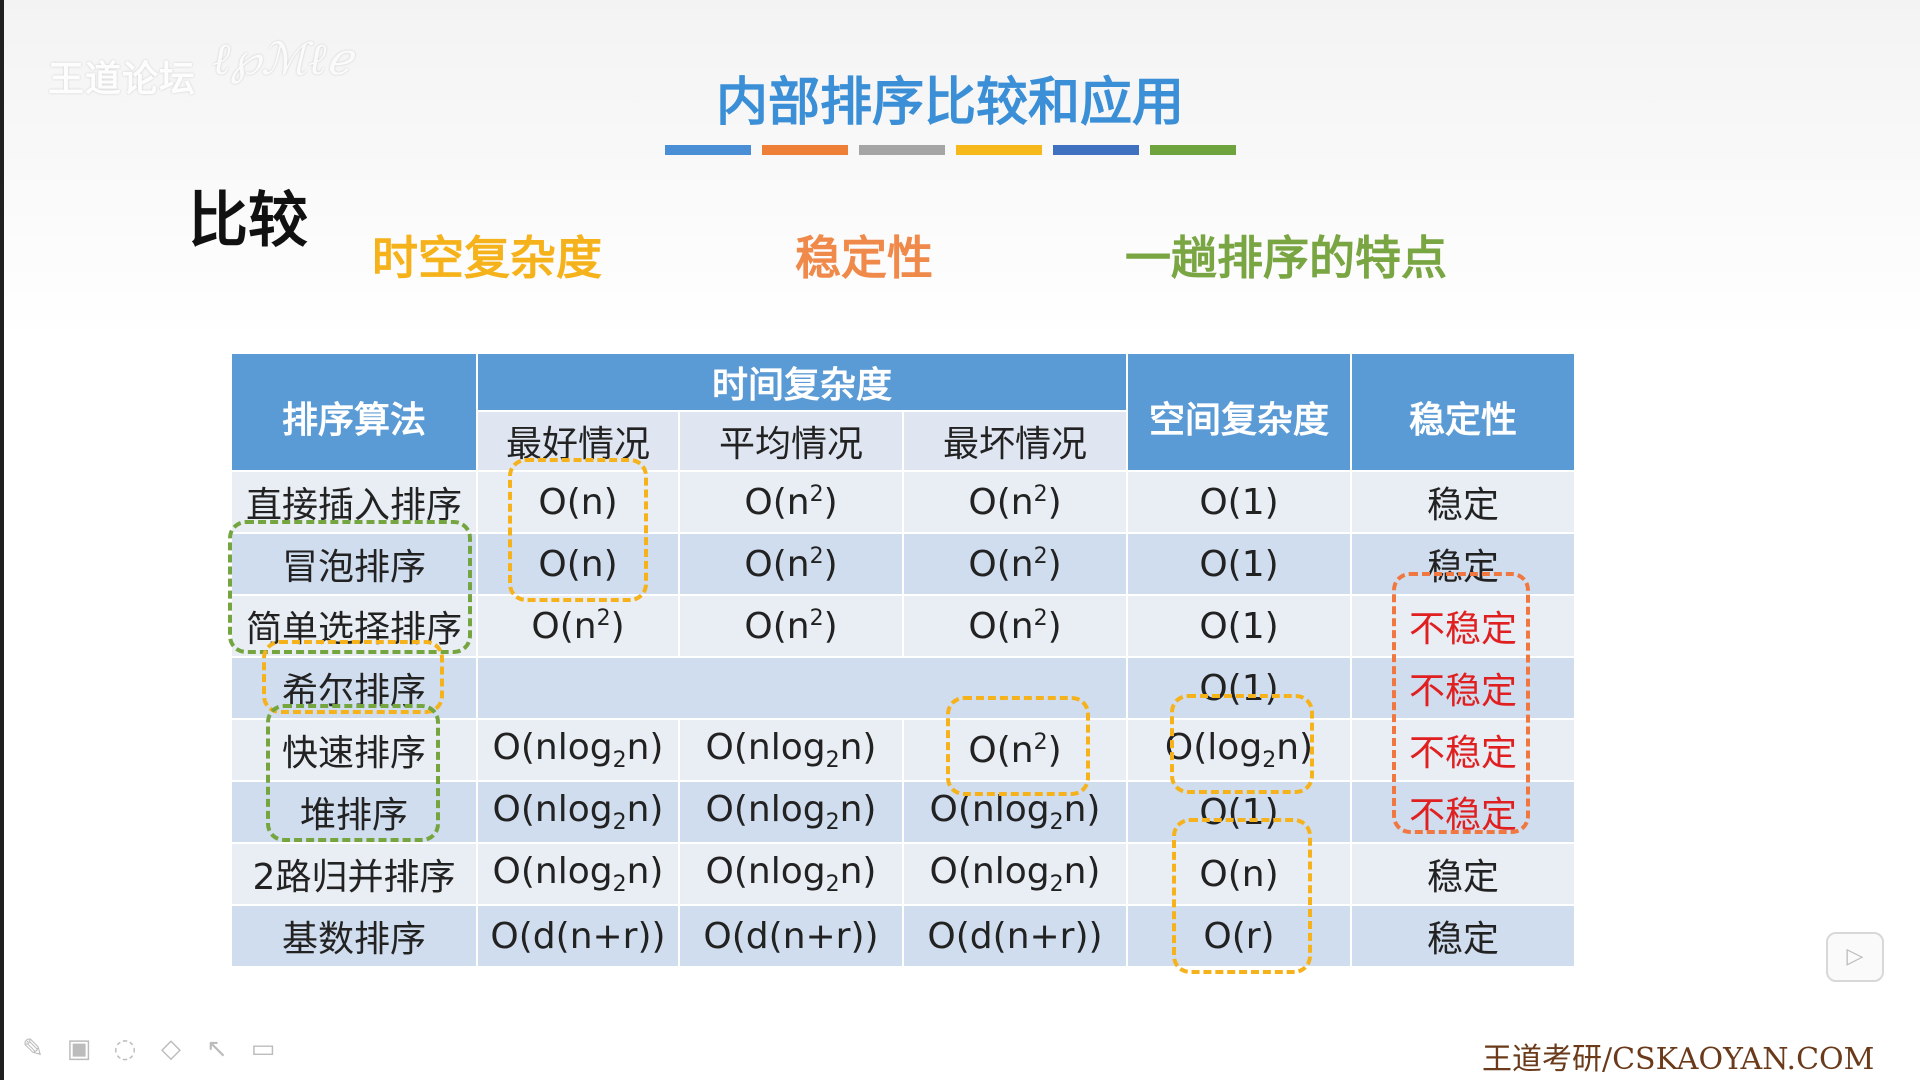 Image resolution: width=1920 pixels, height=1080 pixels. Describe the element at coordinates (802, 382) in the screenshot. I see `header-time: 时间复杂度` at that location.